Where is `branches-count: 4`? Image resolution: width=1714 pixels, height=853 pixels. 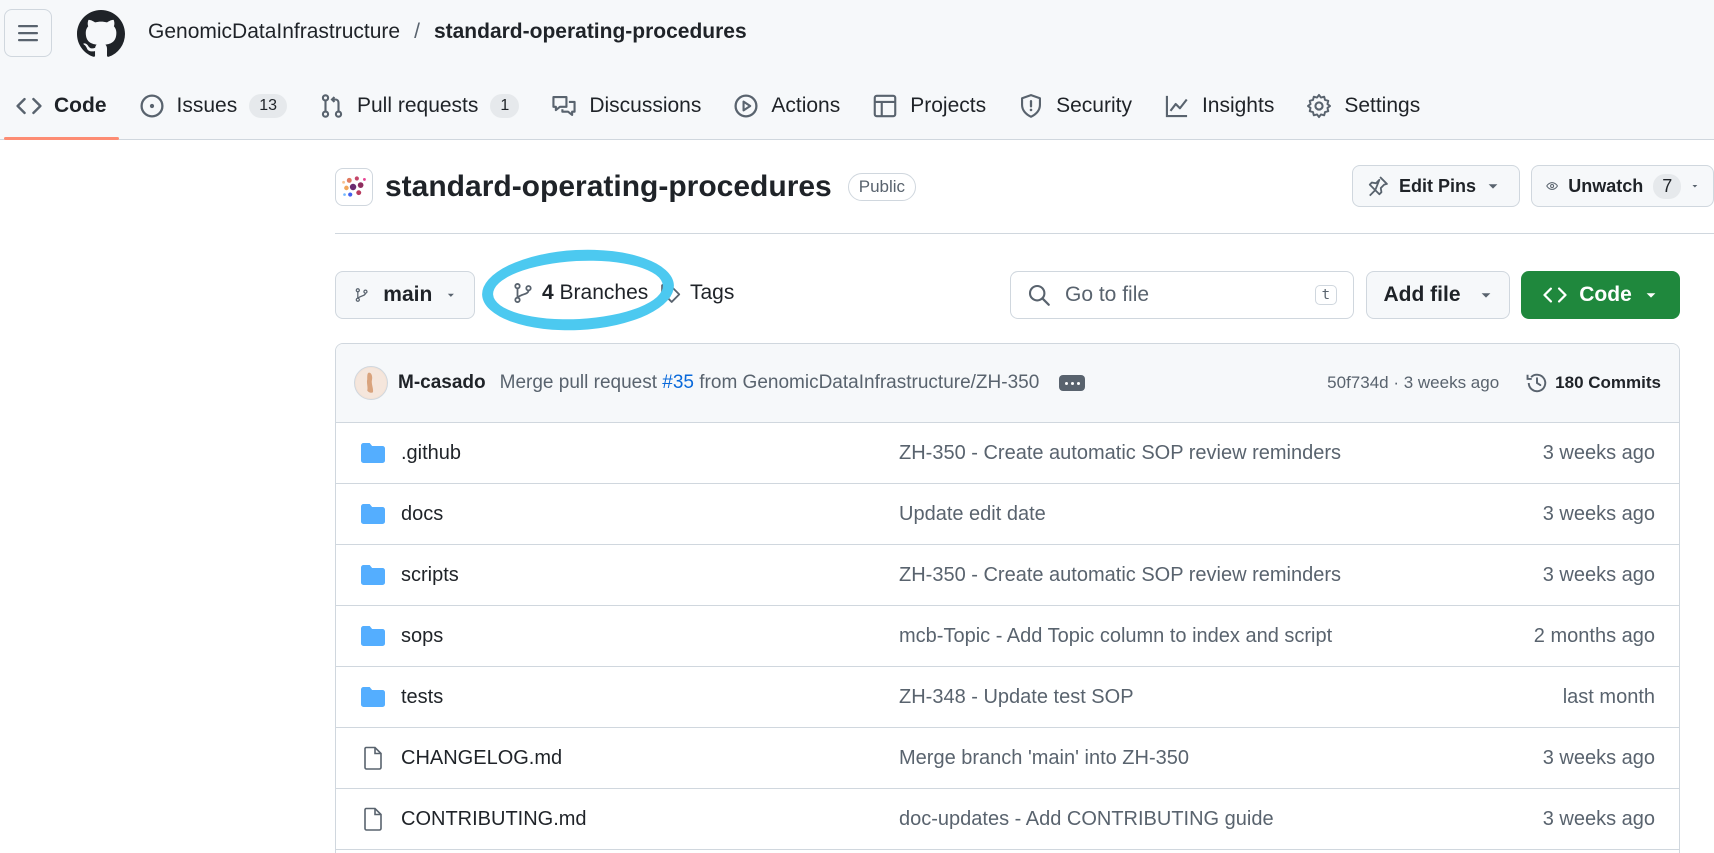 branches-count: 4 is located at coordinates (548, 292).